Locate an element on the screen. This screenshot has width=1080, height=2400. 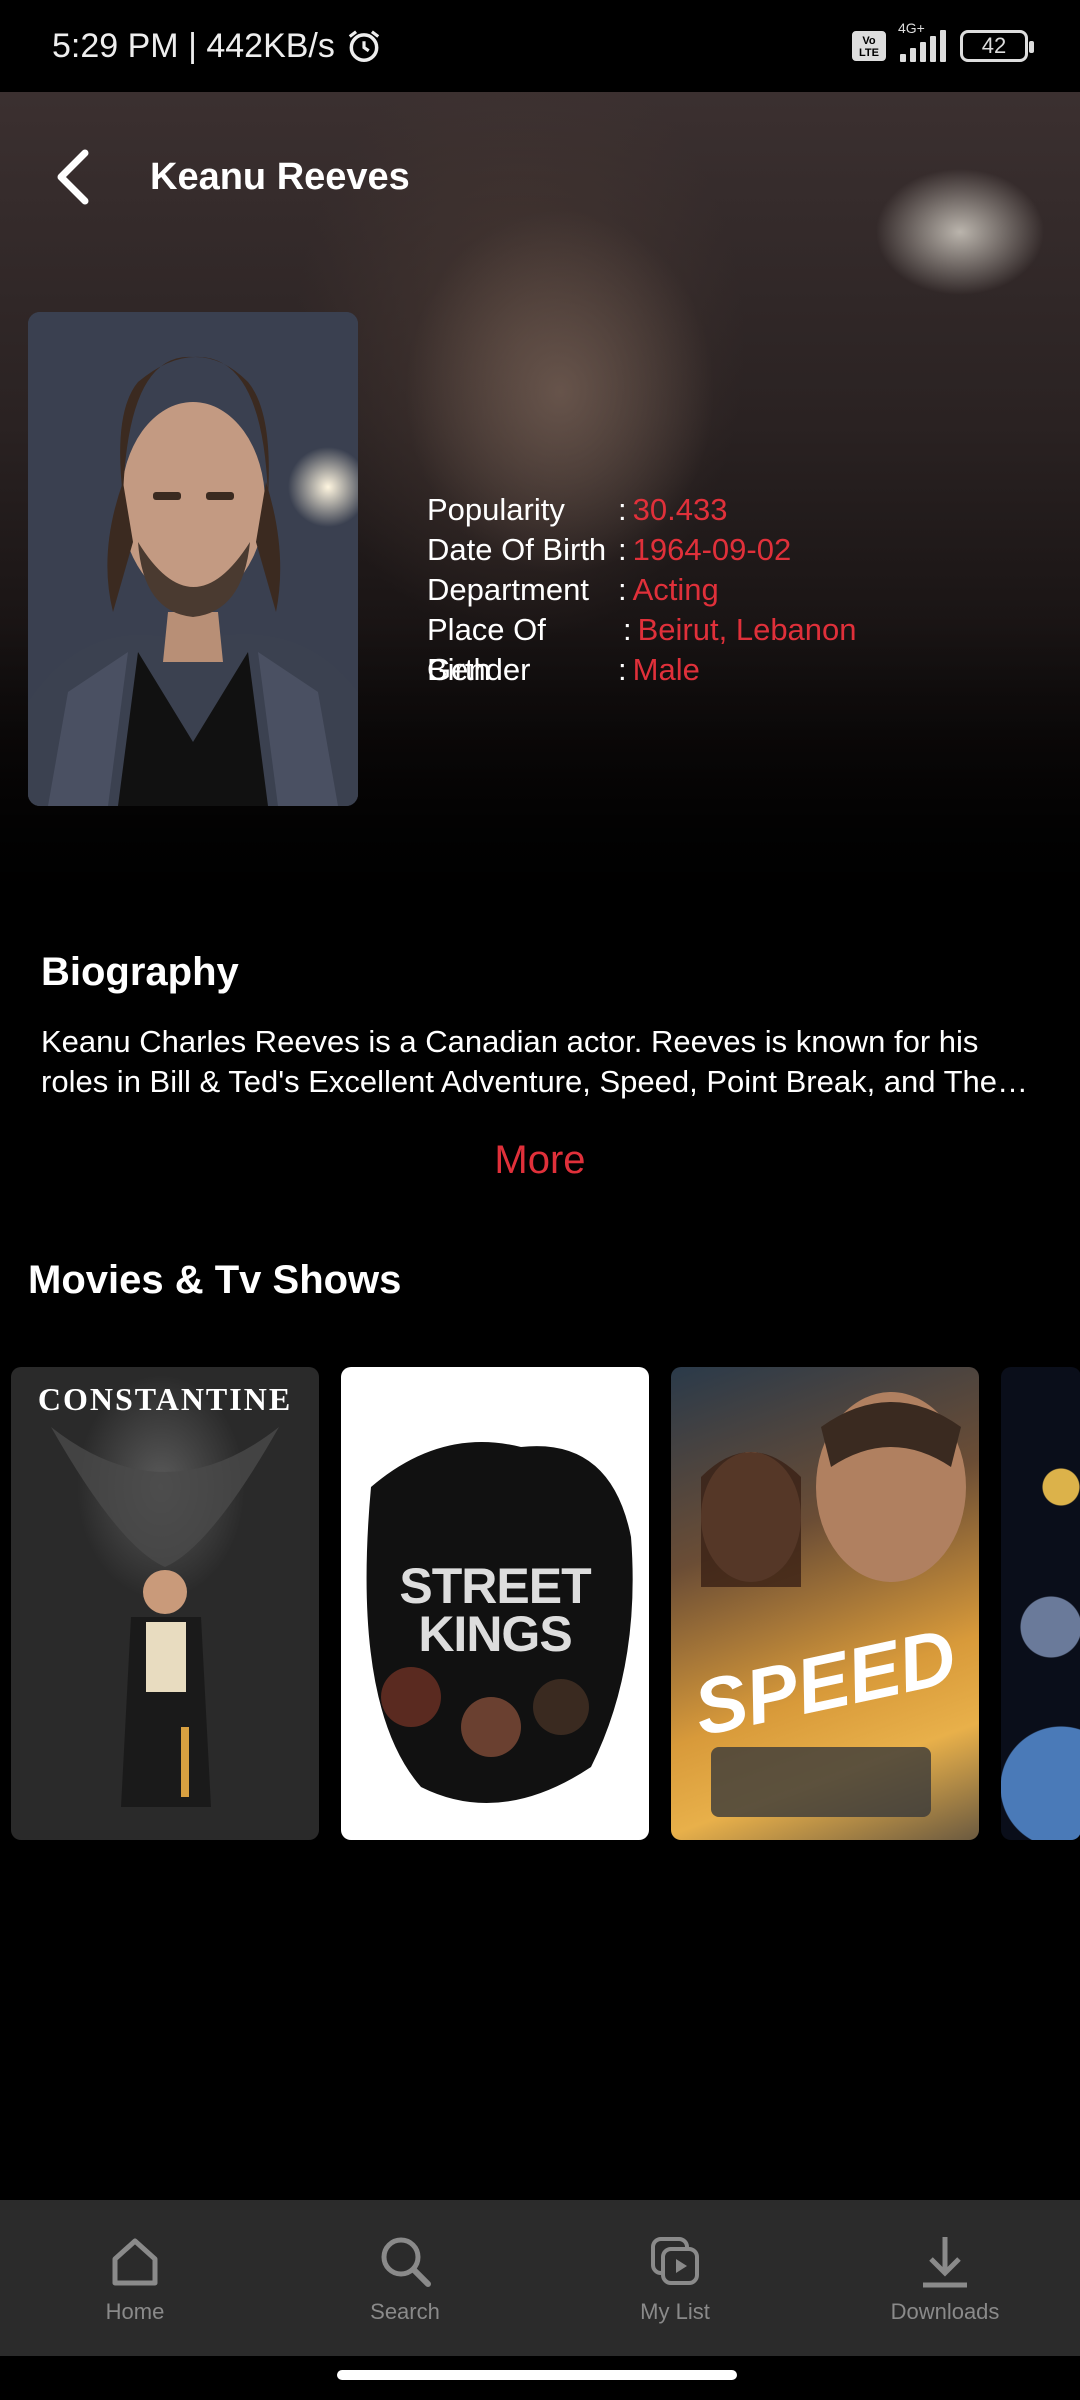
signal-icon: 4G+ is located at coordinates (922, 41).